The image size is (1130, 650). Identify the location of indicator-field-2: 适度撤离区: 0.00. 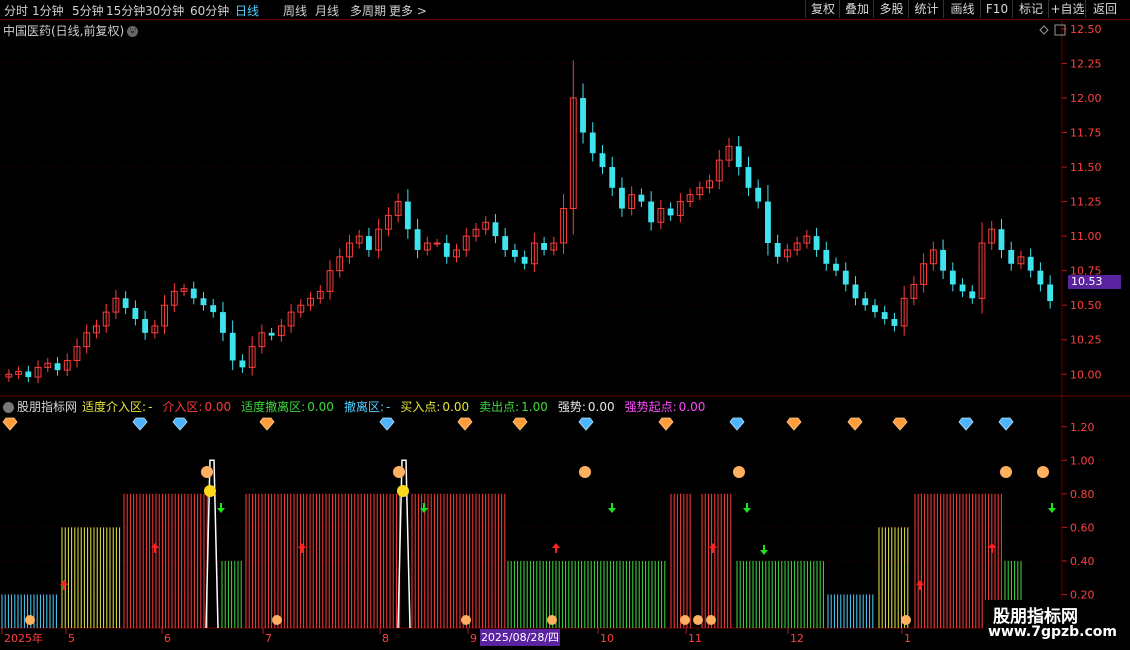
(290, 407).